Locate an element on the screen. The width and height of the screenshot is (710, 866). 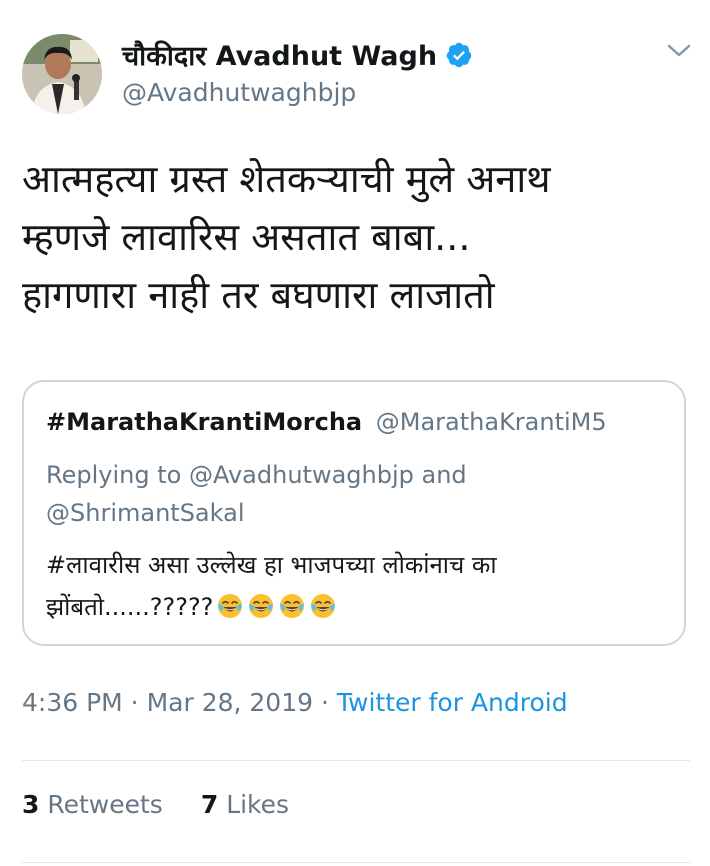
emoji-row is located at coordinates (275, 607).